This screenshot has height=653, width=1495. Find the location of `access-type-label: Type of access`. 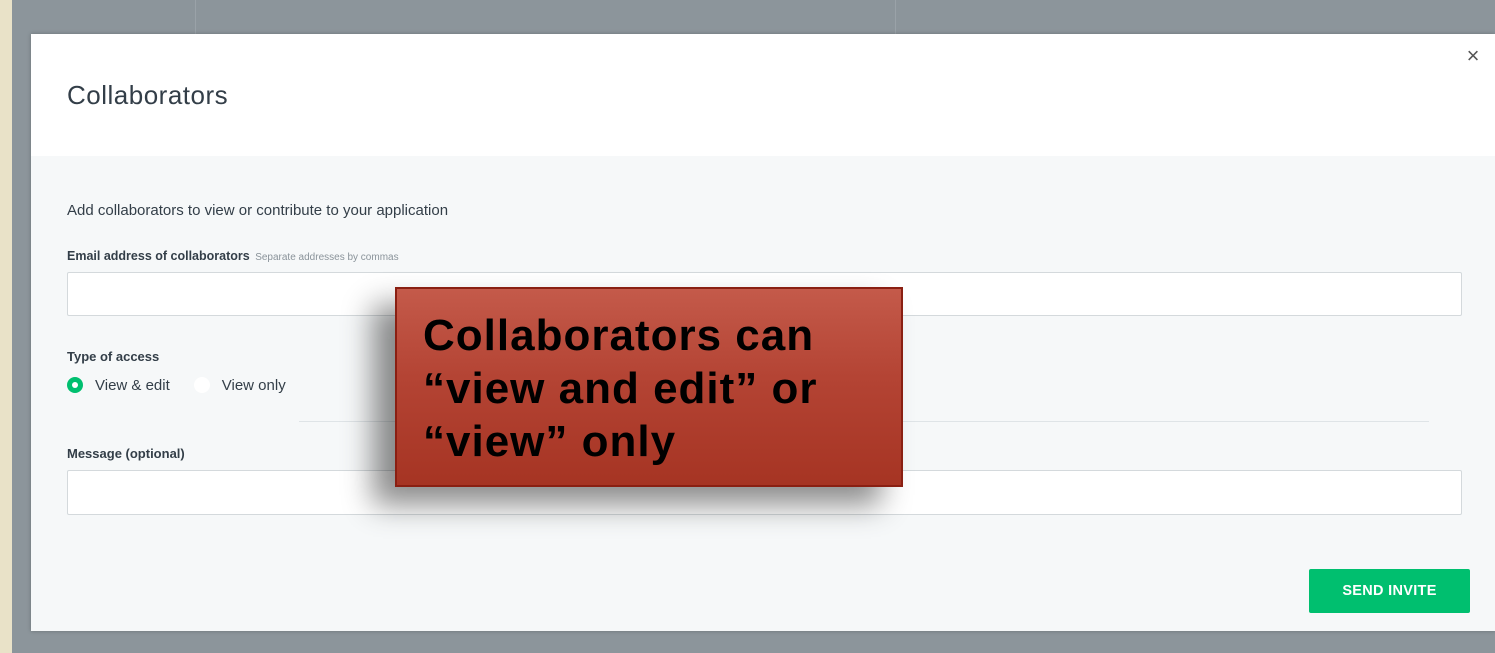

access-type-label: Type of access is located at coordinates (113, 356).